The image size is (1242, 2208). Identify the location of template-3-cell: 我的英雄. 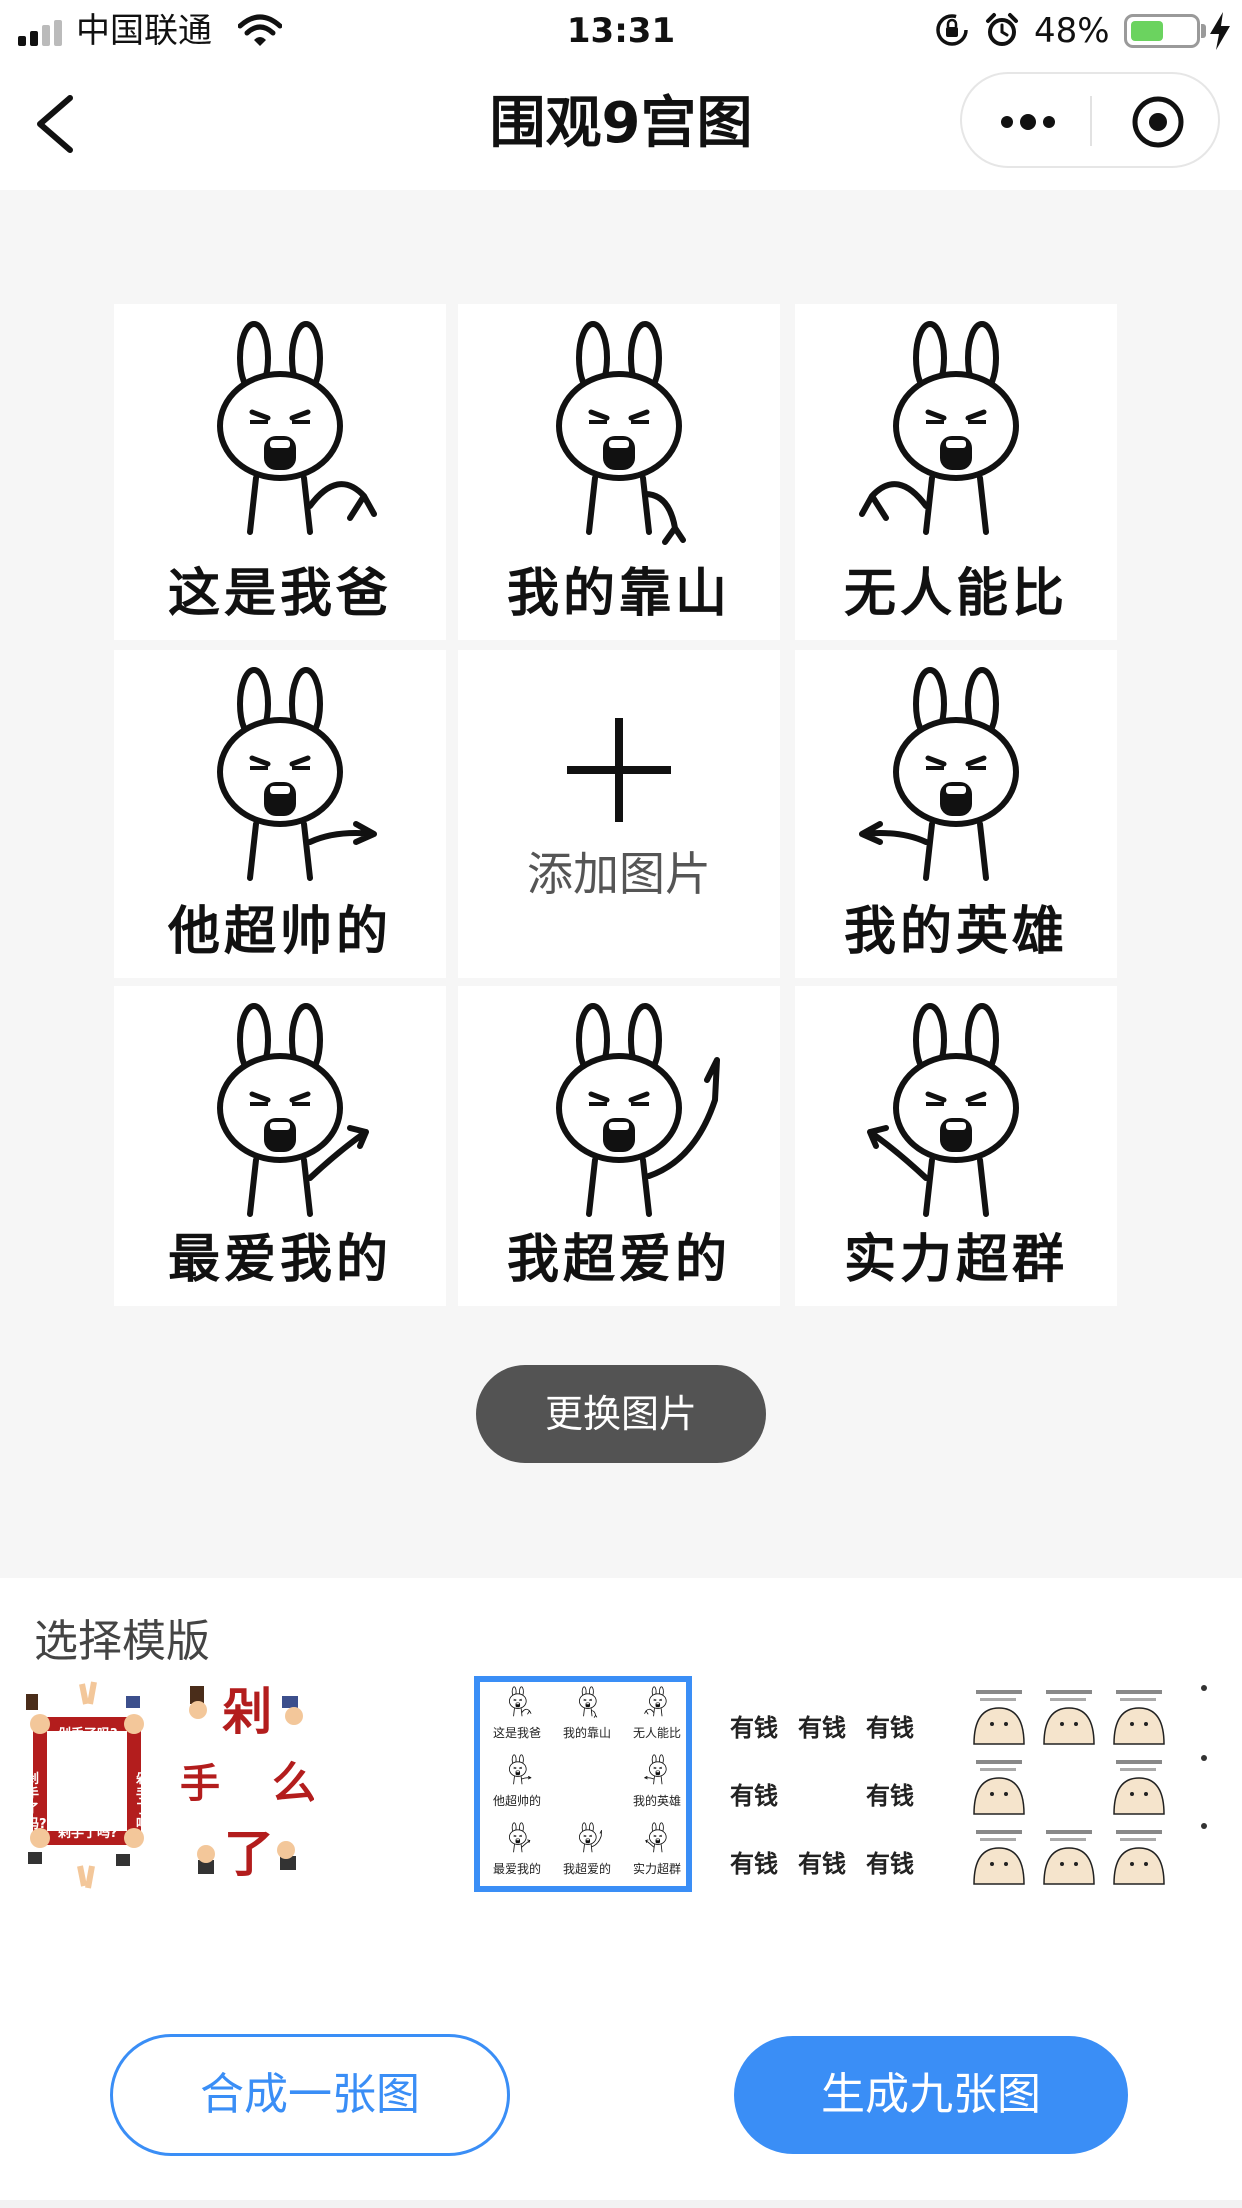
(655, 1786).